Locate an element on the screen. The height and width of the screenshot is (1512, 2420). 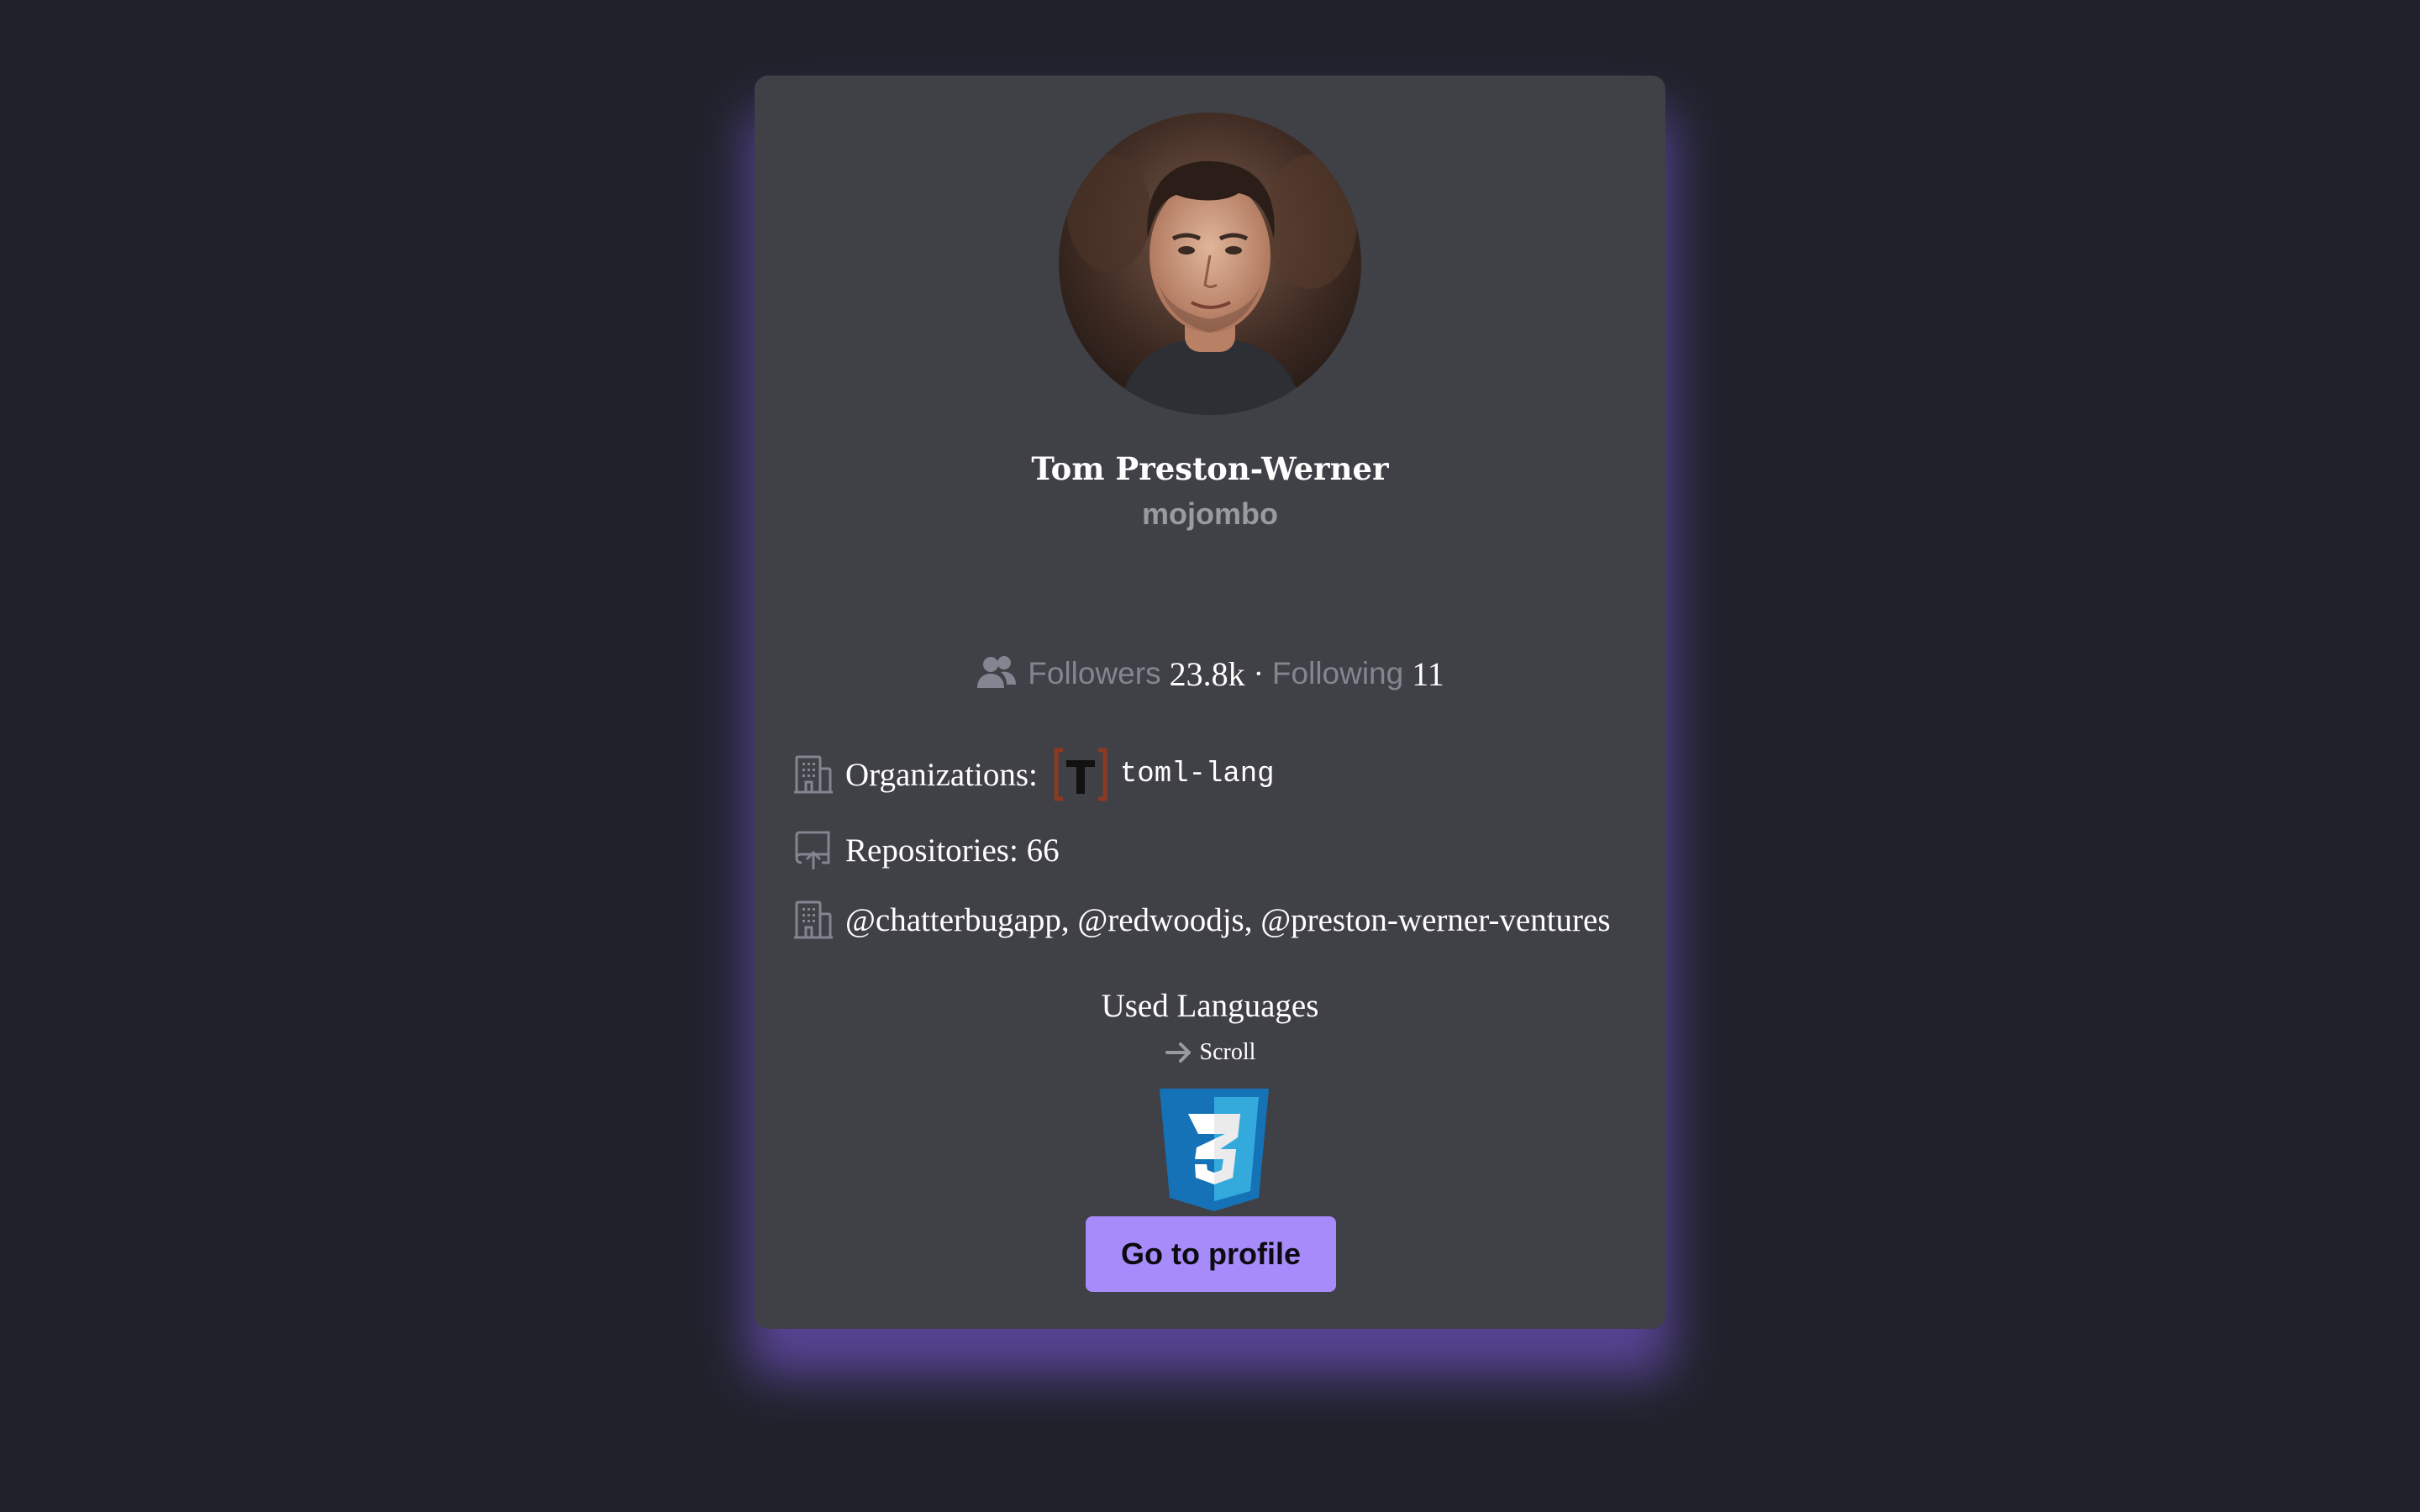
avatar is located at coordinates (1210, 264).